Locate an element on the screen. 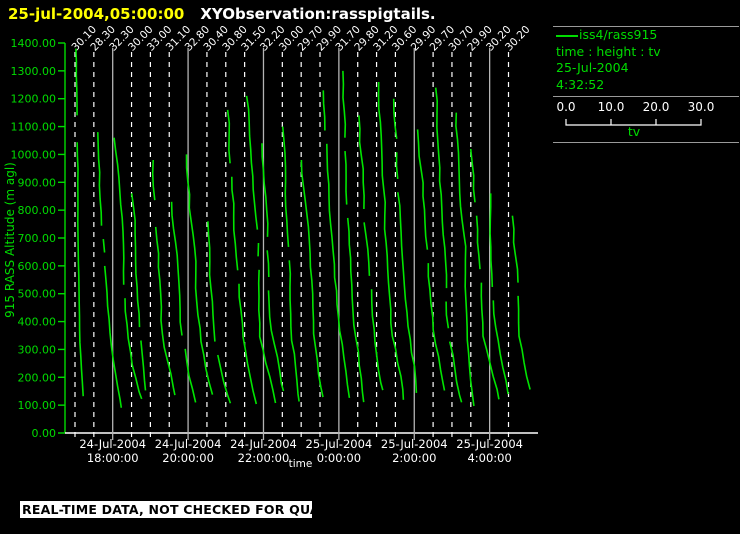  svg-text: 1000.00 is located at coordinates (34, 154).